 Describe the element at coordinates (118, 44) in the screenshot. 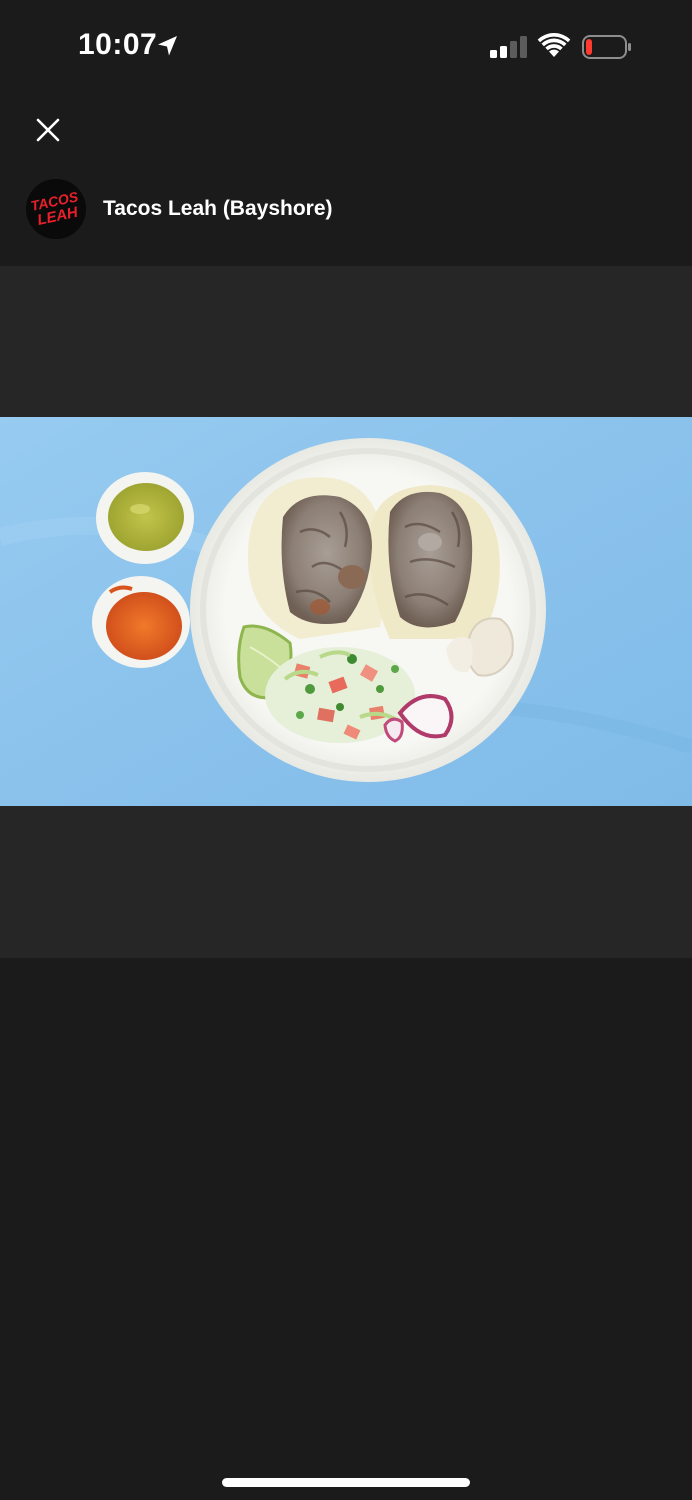

I see `status-time: 10:07` at that location.